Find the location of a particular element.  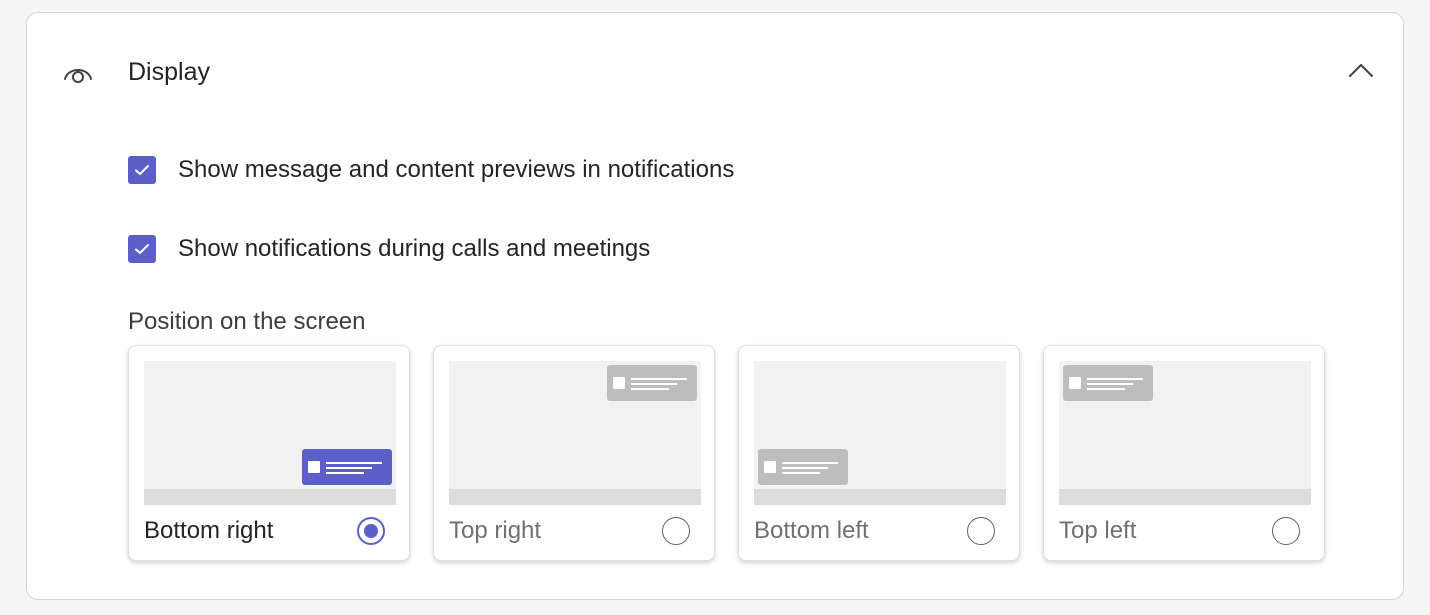

message-previews-checkbox is located at coordinates (142, 170).